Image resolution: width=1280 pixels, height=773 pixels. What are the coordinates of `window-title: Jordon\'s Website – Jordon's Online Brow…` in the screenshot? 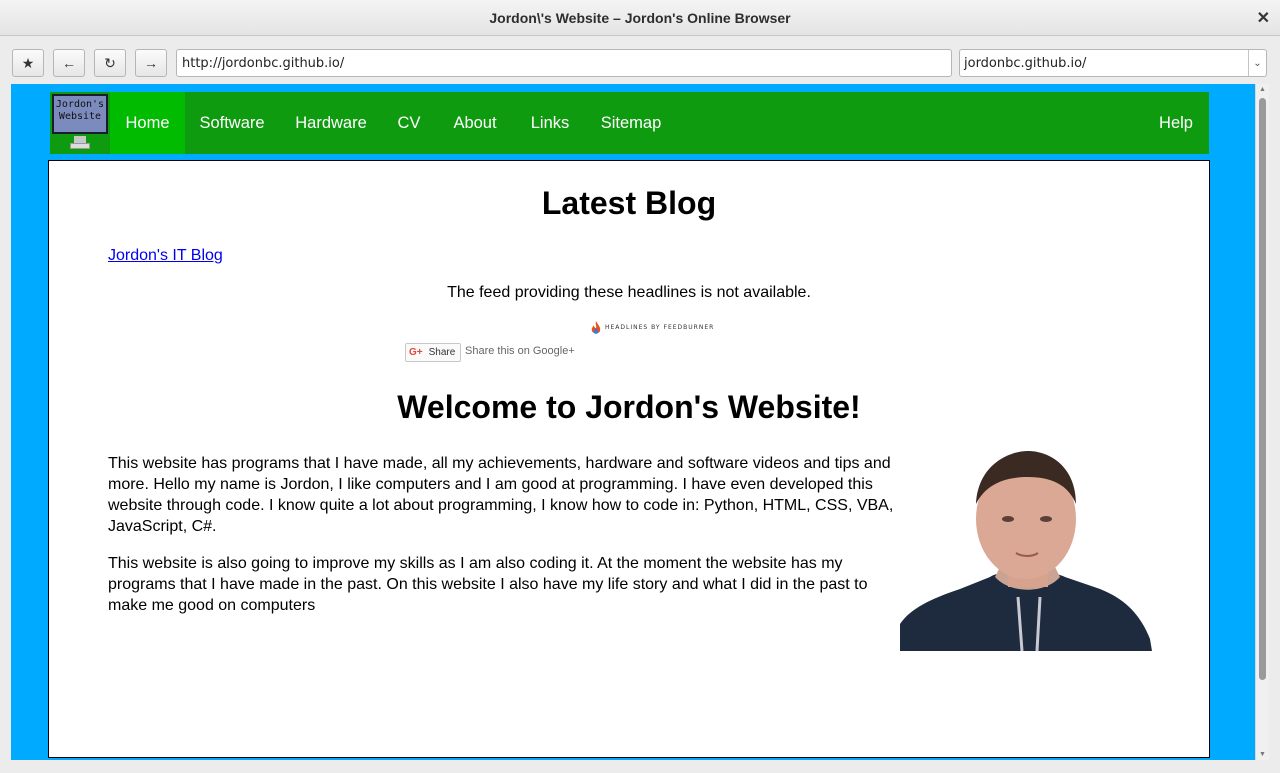 It's located at (640, 18).